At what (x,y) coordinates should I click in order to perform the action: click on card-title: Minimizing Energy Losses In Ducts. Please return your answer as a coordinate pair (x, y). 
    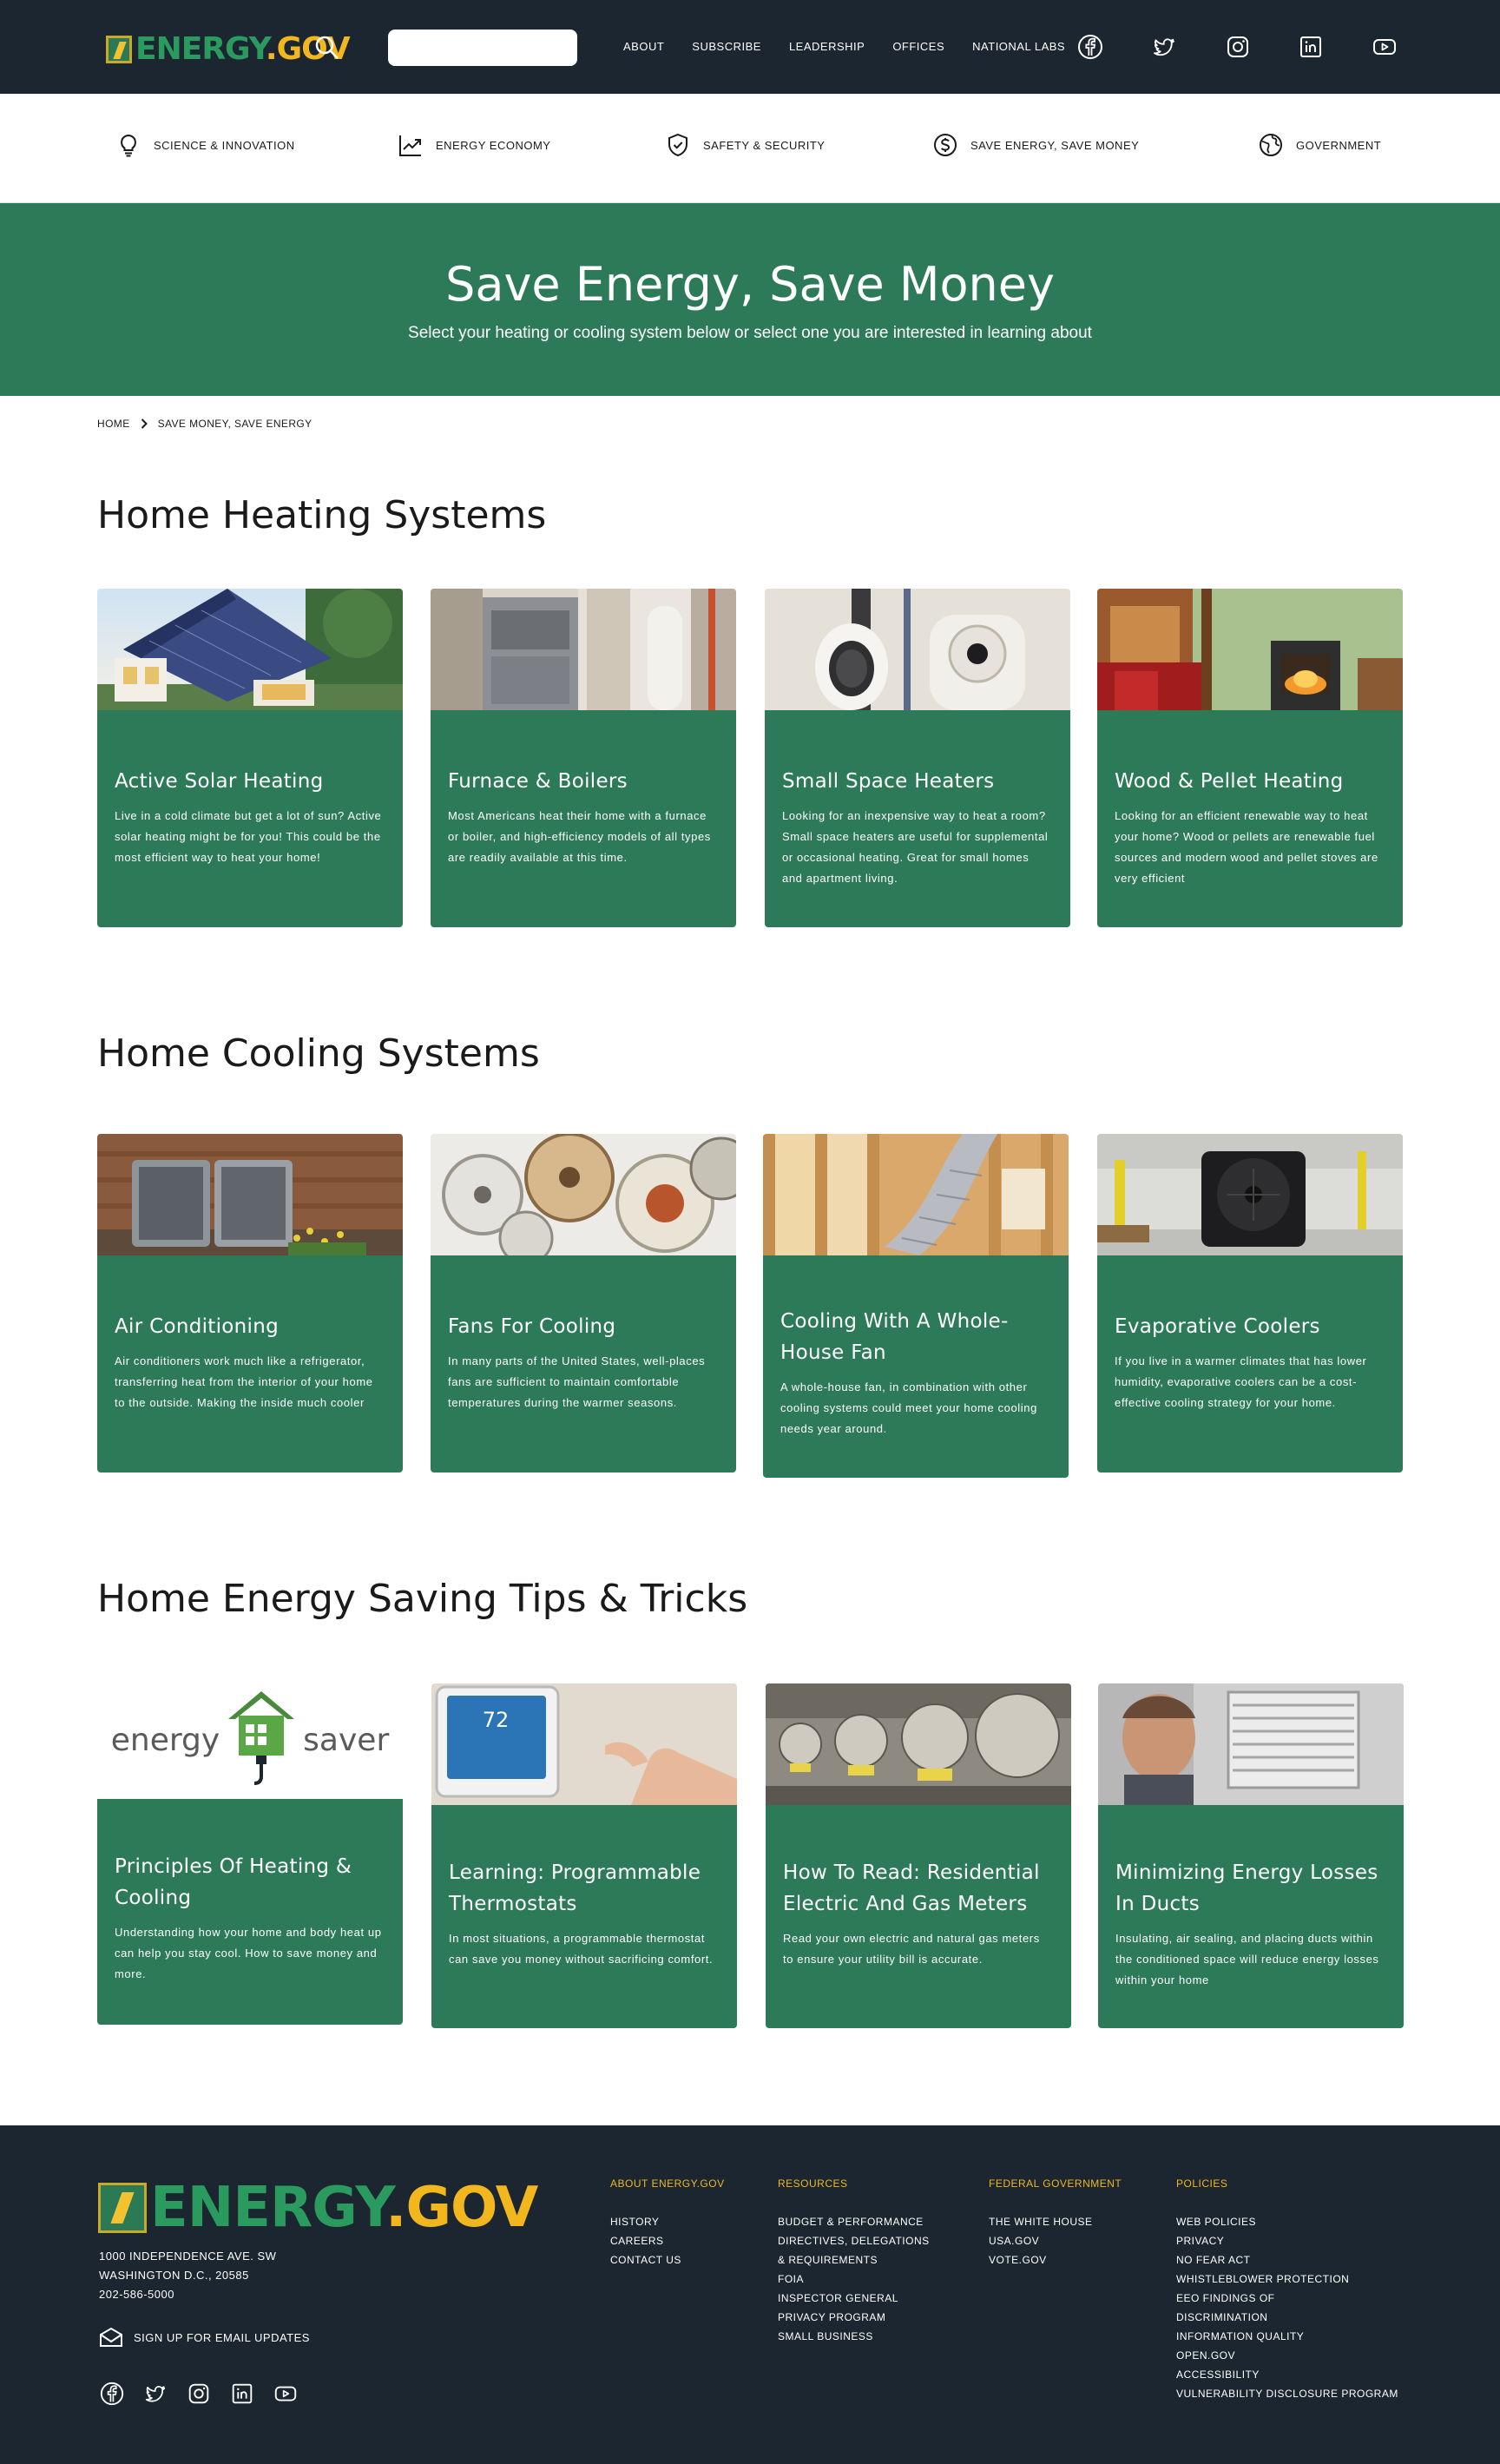
    Looking at the image, I should click on (1246, 1888).